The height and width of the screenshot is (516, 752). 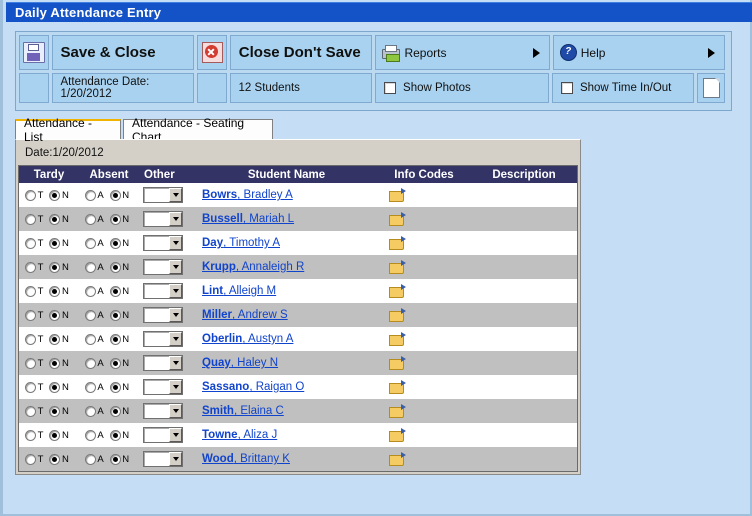 I want to click on student-name-link: Sassano, Raigan O, so click(x=253, y=387).